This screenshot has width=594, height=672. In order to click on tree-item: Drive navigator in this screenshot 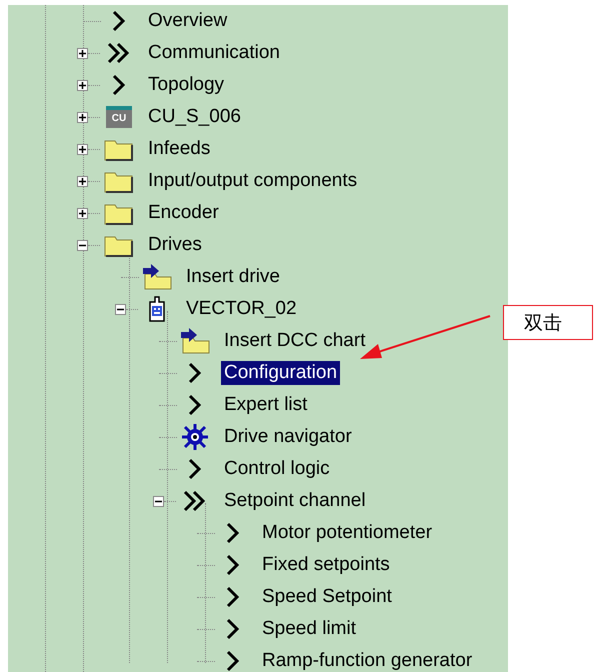, I will do `click(288, 437)`.